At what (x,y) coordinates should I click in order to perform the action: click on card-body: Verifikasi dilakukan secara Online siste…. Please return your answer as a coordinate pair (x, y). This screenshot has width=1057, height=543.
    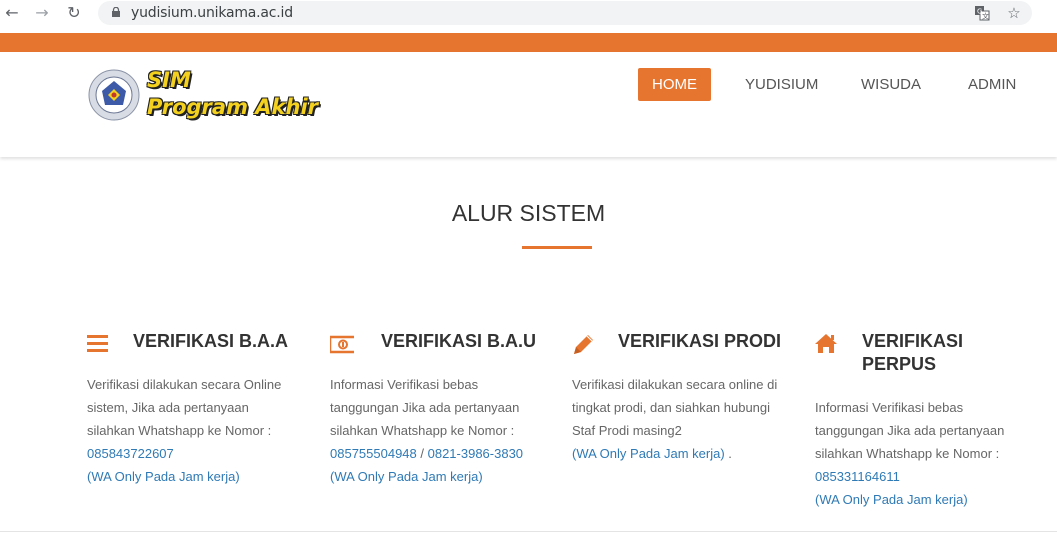
    Looking at the image, I should click on (192, 430).